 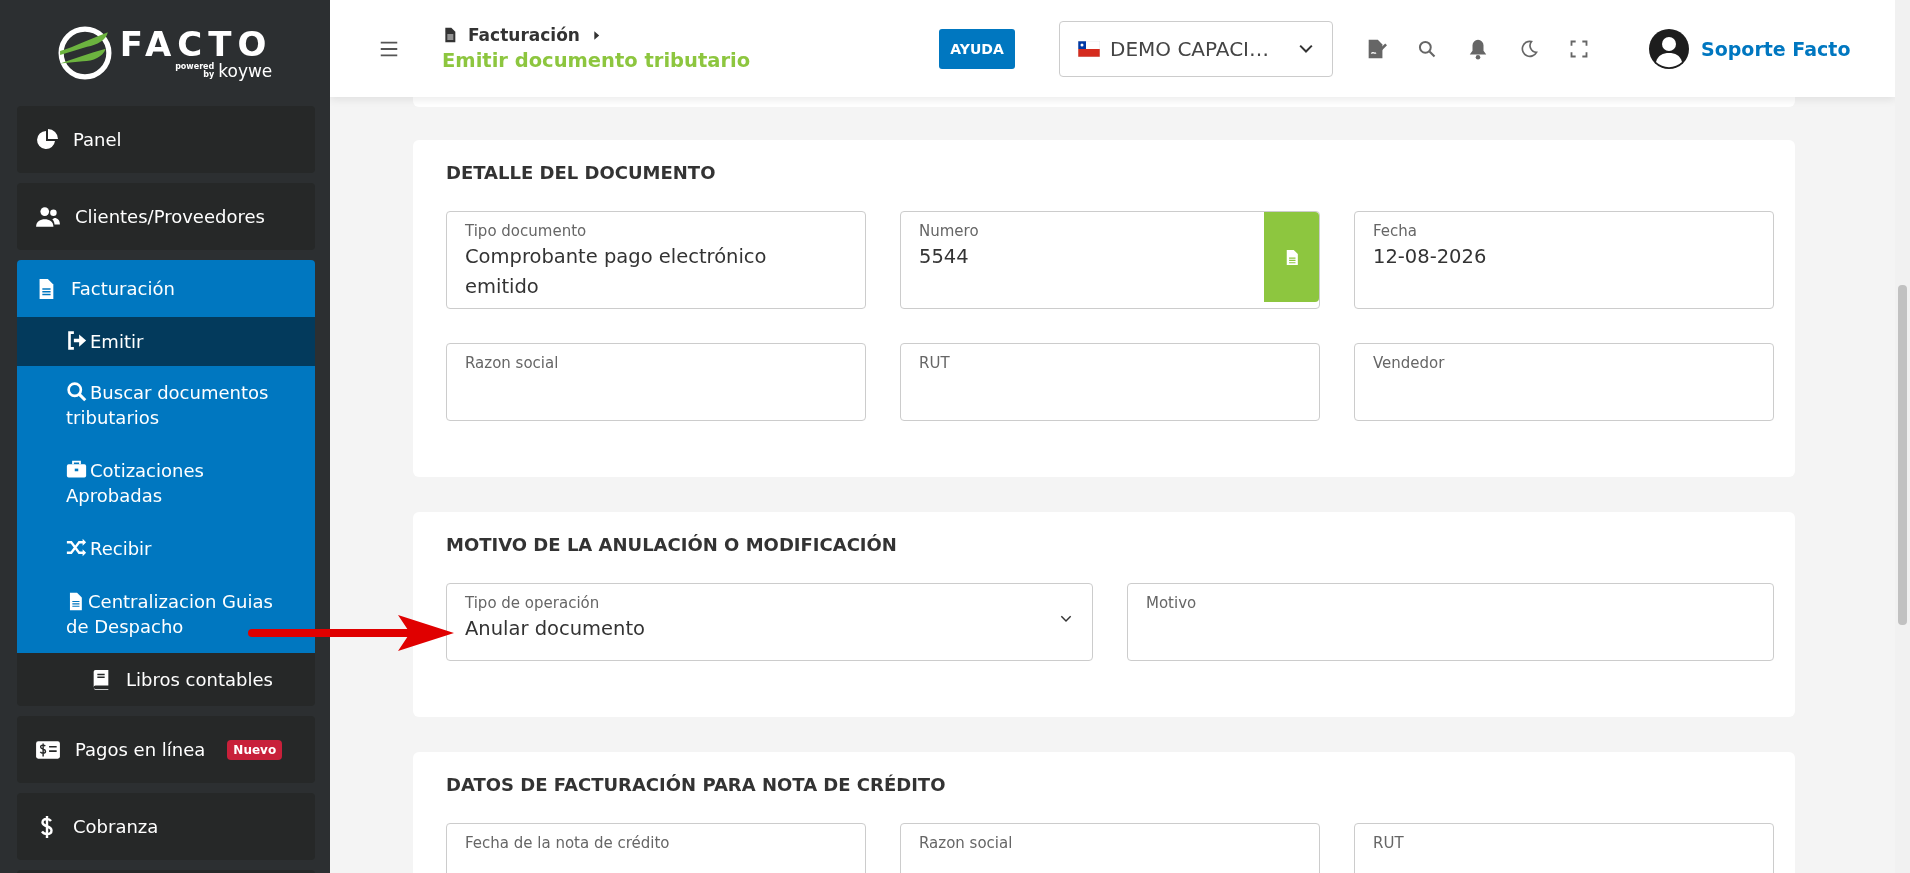 What do you see at coordinates (166, 679) in the screenshot?
I see `sidebar-item: Libros contables` at bounding box center [166, 679].